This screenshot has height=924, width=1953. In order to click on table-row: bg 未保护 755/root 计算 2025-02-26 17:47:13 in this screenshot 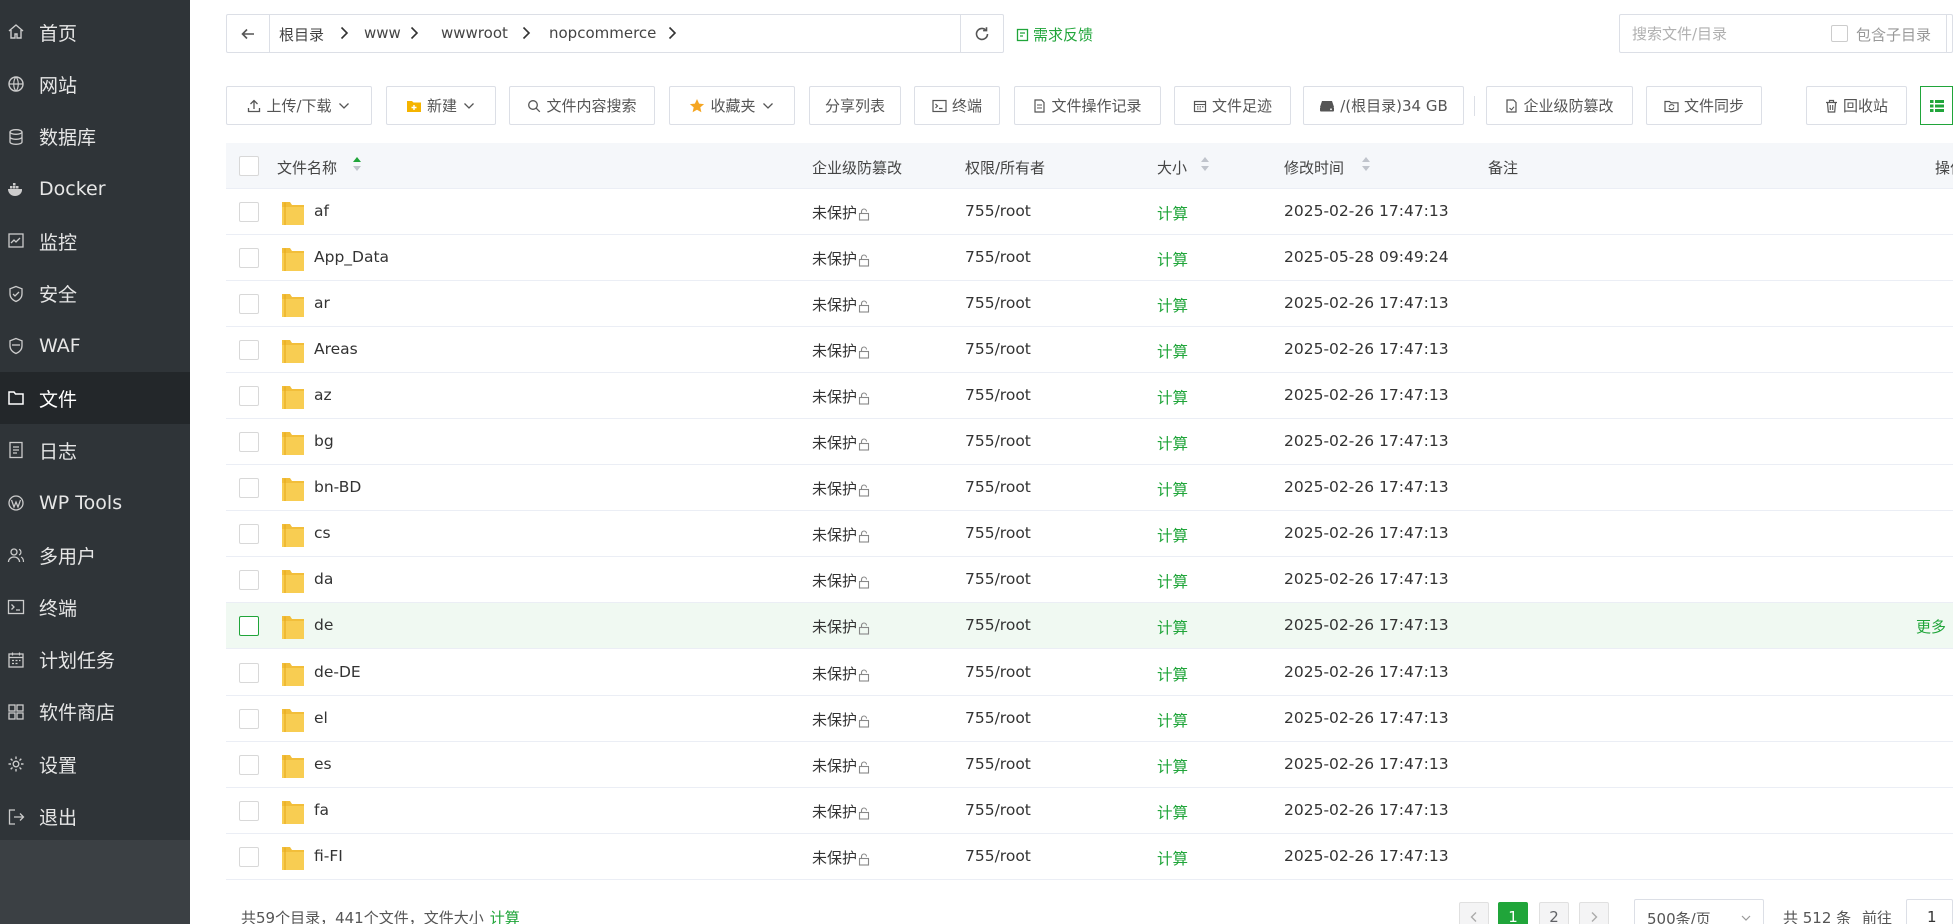, I will do `click(1089, 442)`.